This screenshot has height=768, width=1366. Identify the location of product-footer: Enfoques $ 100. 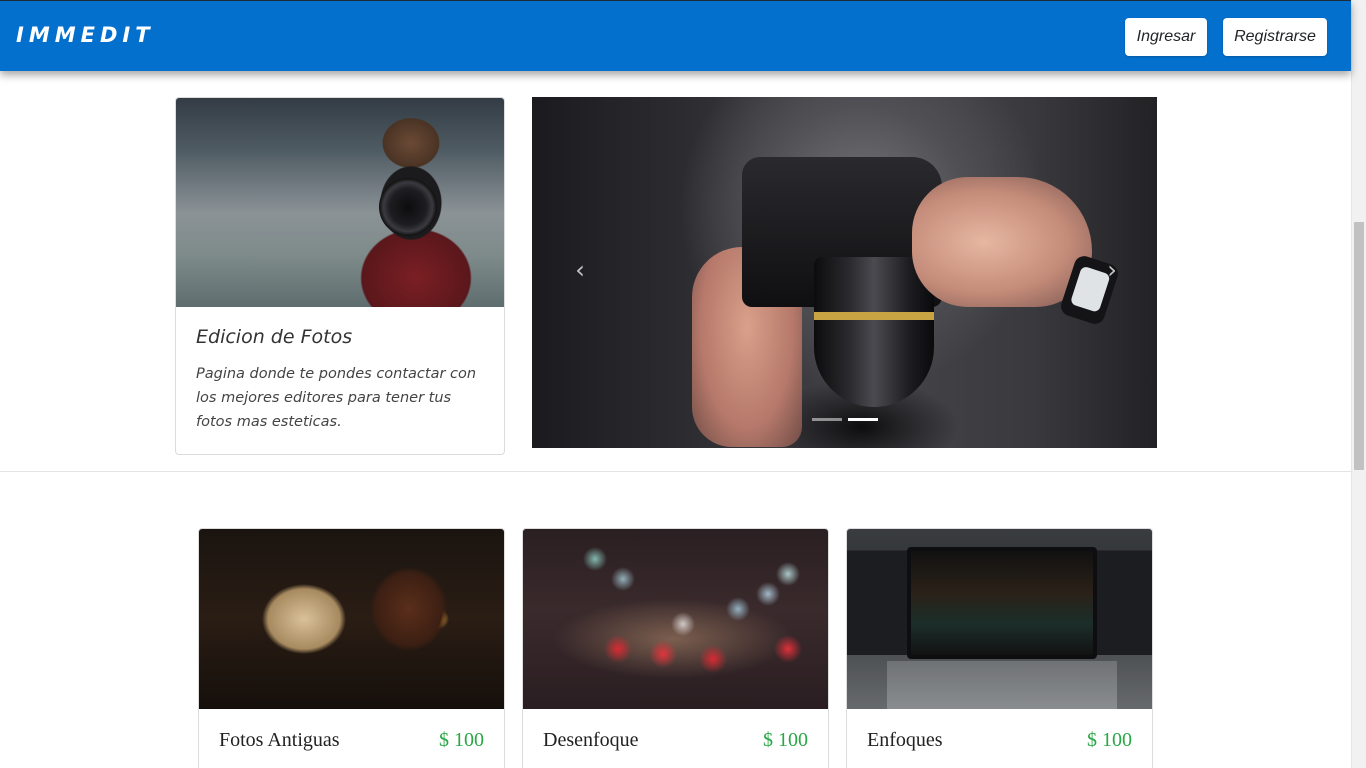
(999, 740).